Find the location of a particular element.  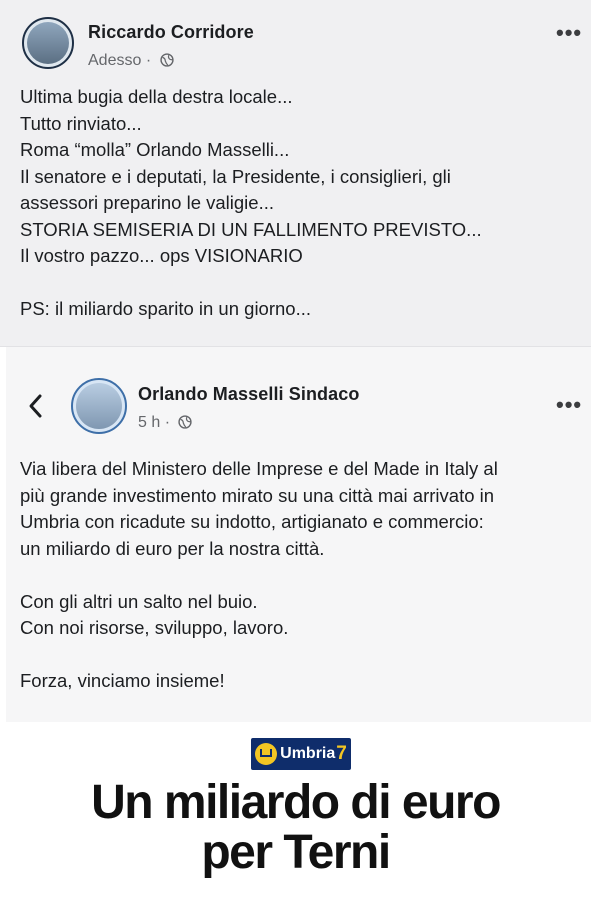

umbria7-seal-icon is located at coordinates (266, 754).